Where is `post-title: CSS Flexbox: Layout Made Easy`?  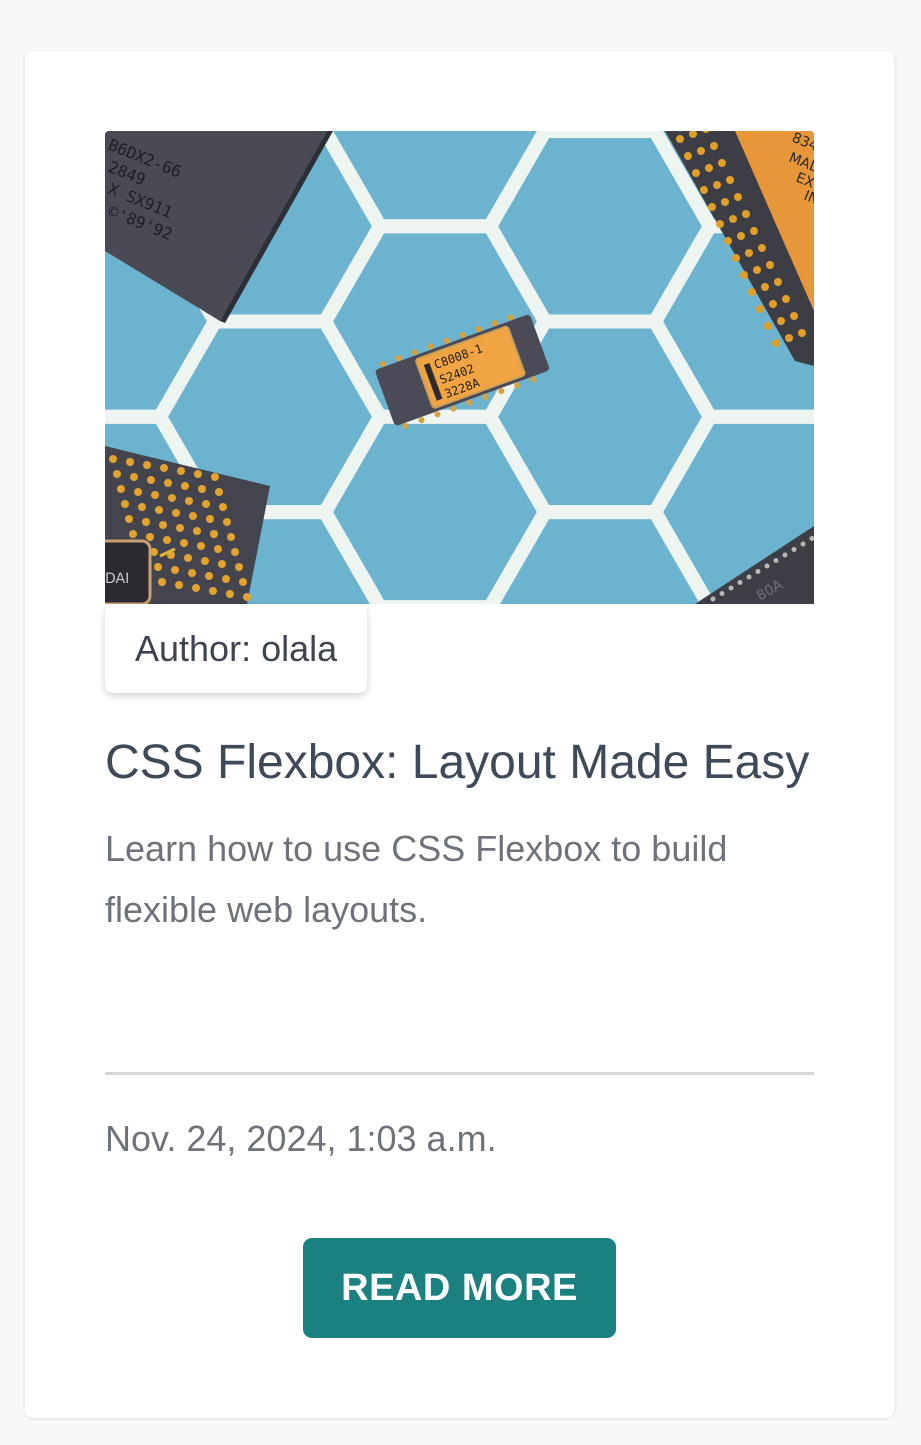
post-title: CSS Flexbox: Layout Made Easy is located at coordinates (457, 762).